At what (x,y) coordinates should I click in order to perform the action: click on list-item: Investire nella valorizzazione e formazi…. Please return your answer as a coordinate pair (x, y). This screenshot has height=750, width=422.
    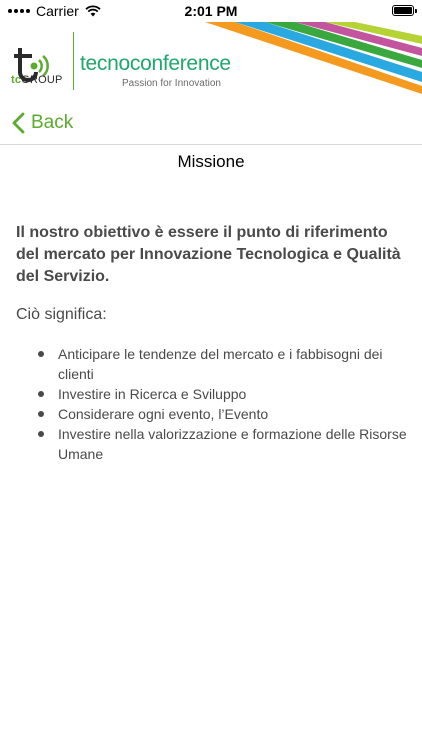
    Looking at the image, I should click on (212, 444).